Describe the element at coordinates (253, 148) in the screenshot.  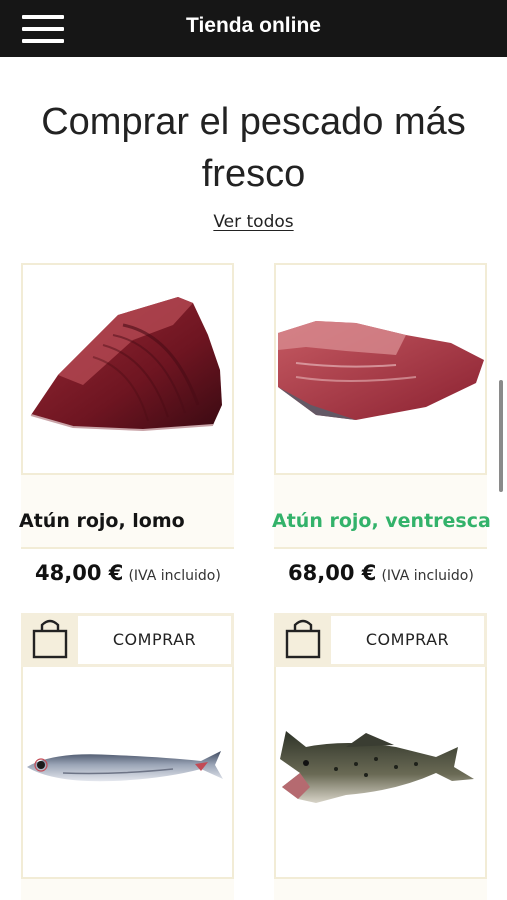
I see `section-headline: Comprar el pescado más fresco` at that location.